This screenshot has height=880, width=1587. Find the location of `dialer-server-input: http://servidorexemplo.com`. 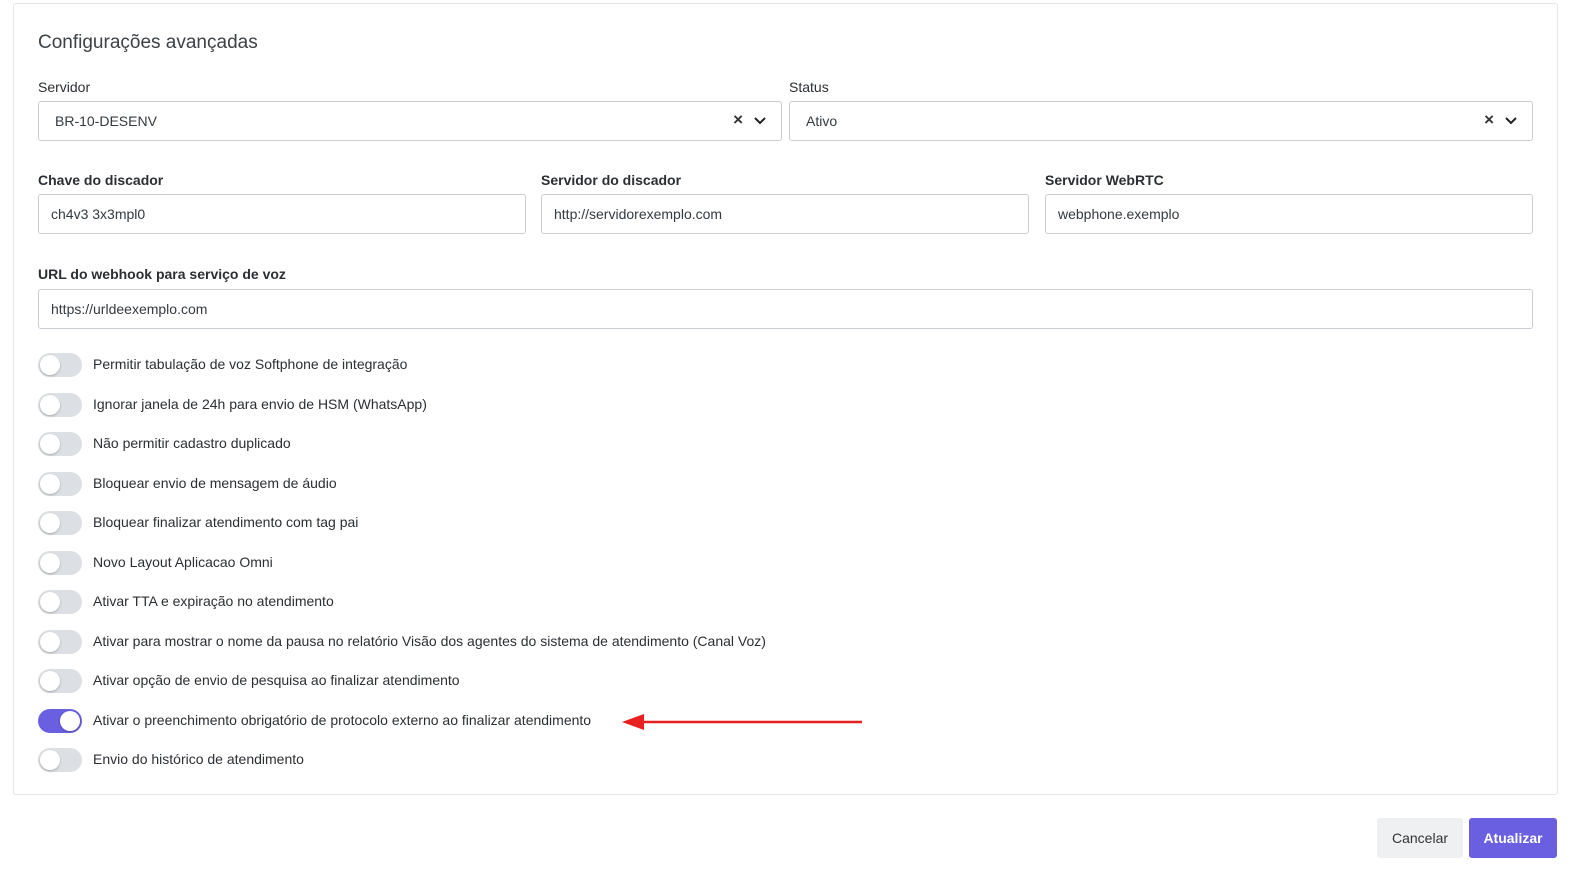

dialer-server-input: http://servidorexemplo.com is located at coordinates (785, 214).